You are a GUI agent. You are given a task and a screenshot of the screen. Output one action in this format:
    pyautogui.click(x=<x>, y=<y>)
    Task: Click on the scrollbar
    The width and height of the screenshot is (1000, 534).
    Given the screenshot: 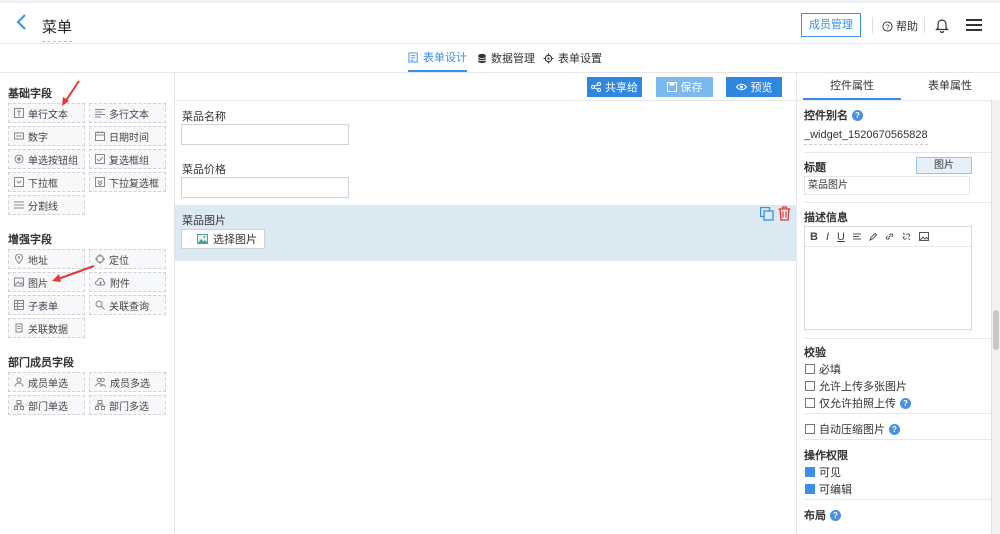 What is the action you would take?
    pyautogui.click(x=995, y=317)
    